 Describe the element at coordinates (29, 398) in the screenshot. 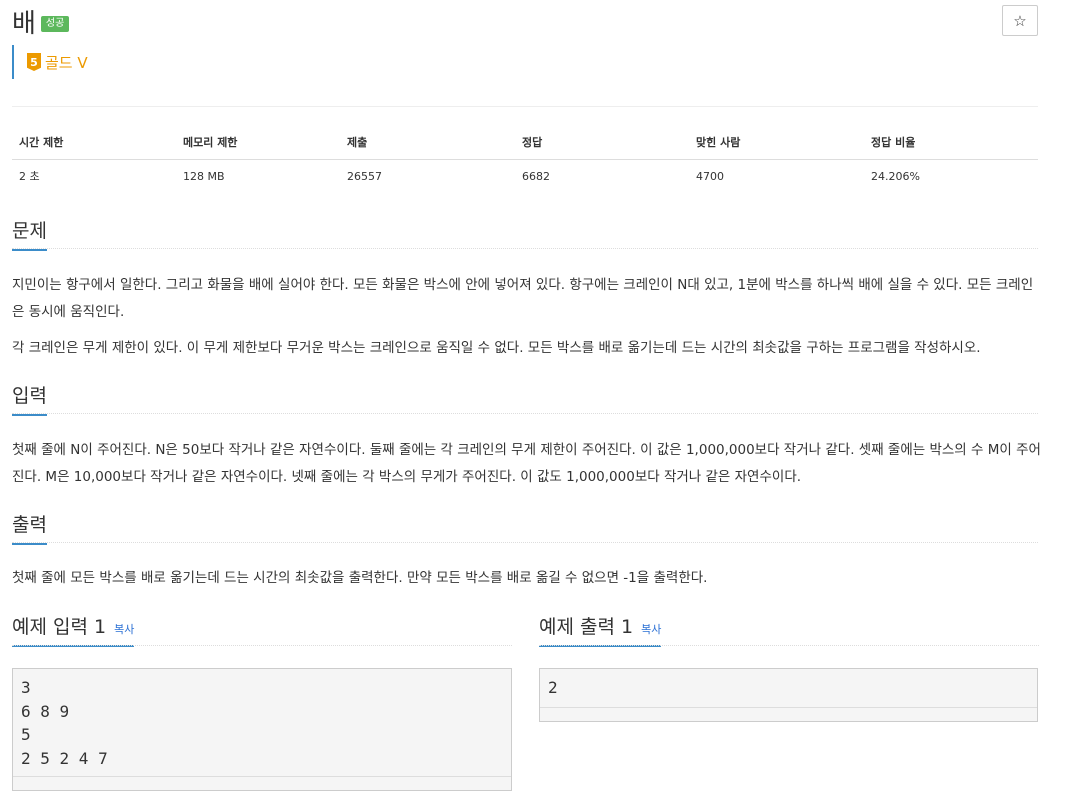

I see `input-heading: 입력` at that location.